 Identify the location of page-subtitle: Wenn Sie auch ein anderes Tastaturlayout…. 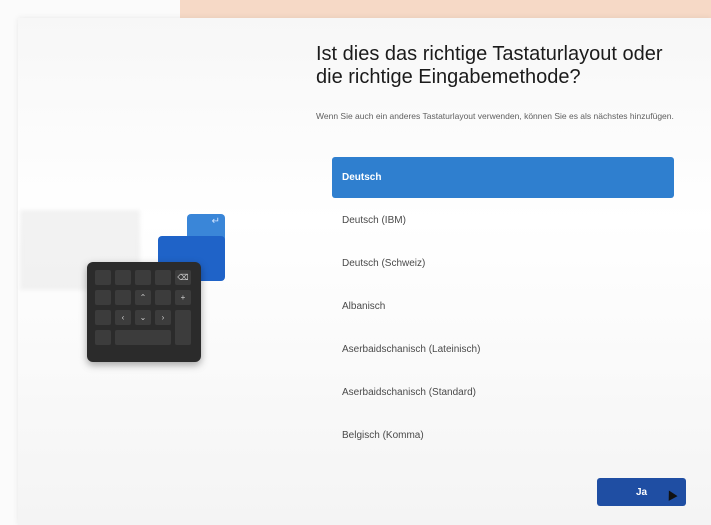
(495, 116).